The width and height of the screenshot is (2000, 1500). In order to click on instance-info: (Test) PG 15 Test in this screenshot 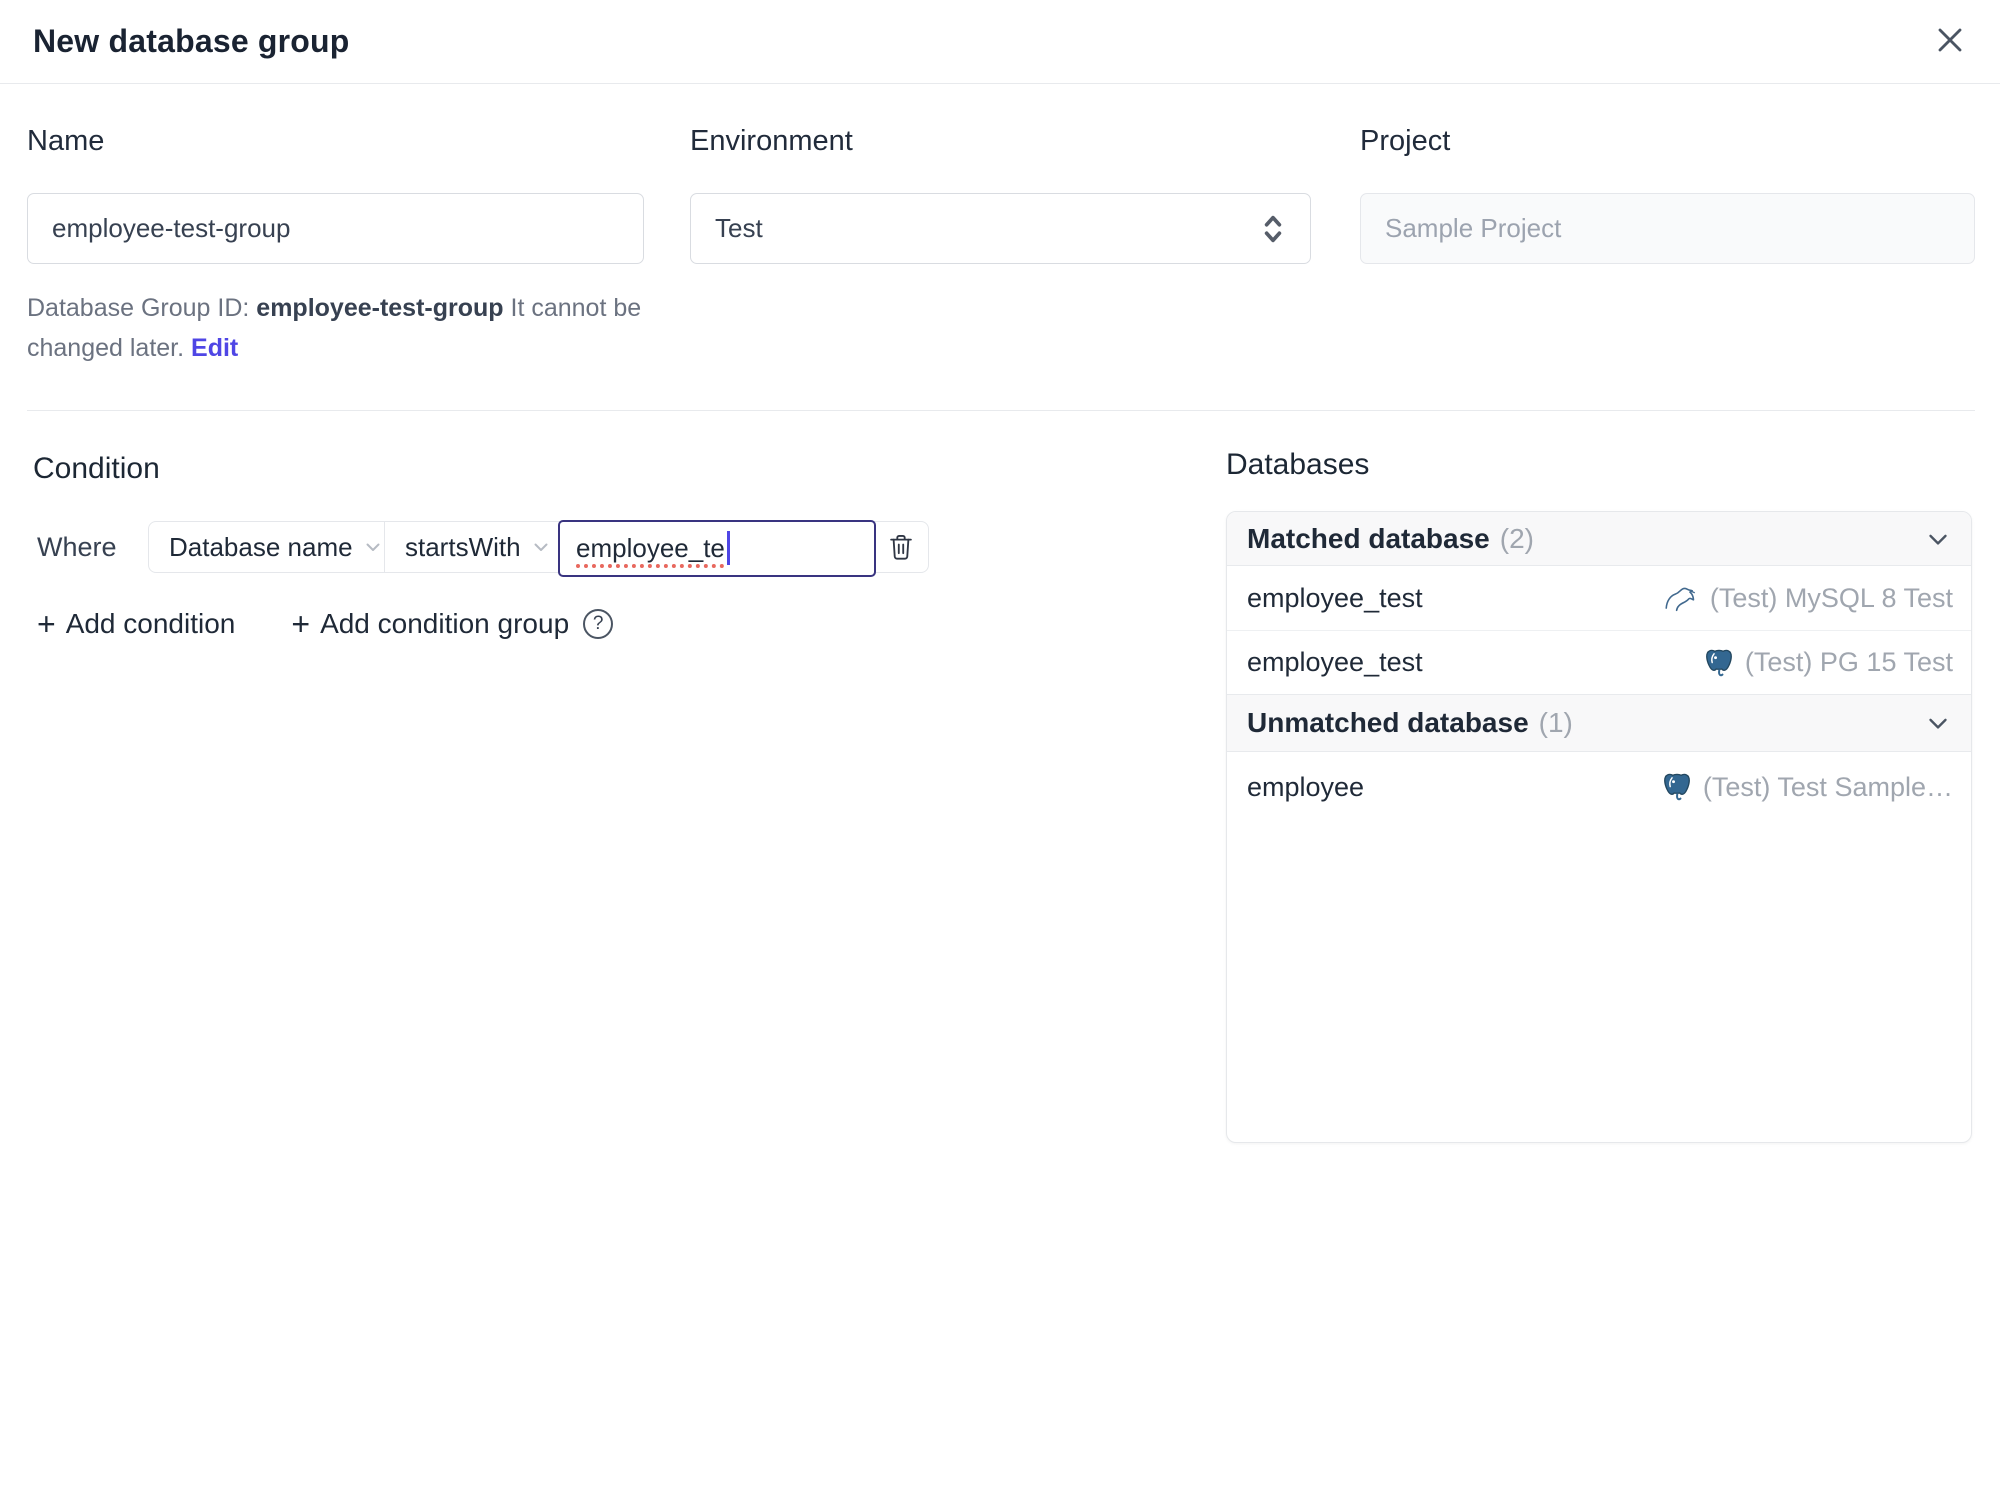, I will do `click(1828, 663)`.